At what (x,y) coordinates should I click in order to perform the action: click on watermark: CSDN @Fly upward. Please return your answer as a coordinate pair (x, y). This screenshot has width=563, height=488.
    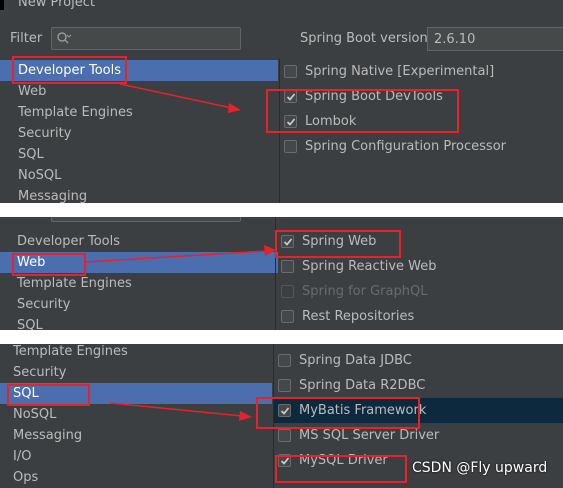
    Looking at the image, I should click on (480, 468).